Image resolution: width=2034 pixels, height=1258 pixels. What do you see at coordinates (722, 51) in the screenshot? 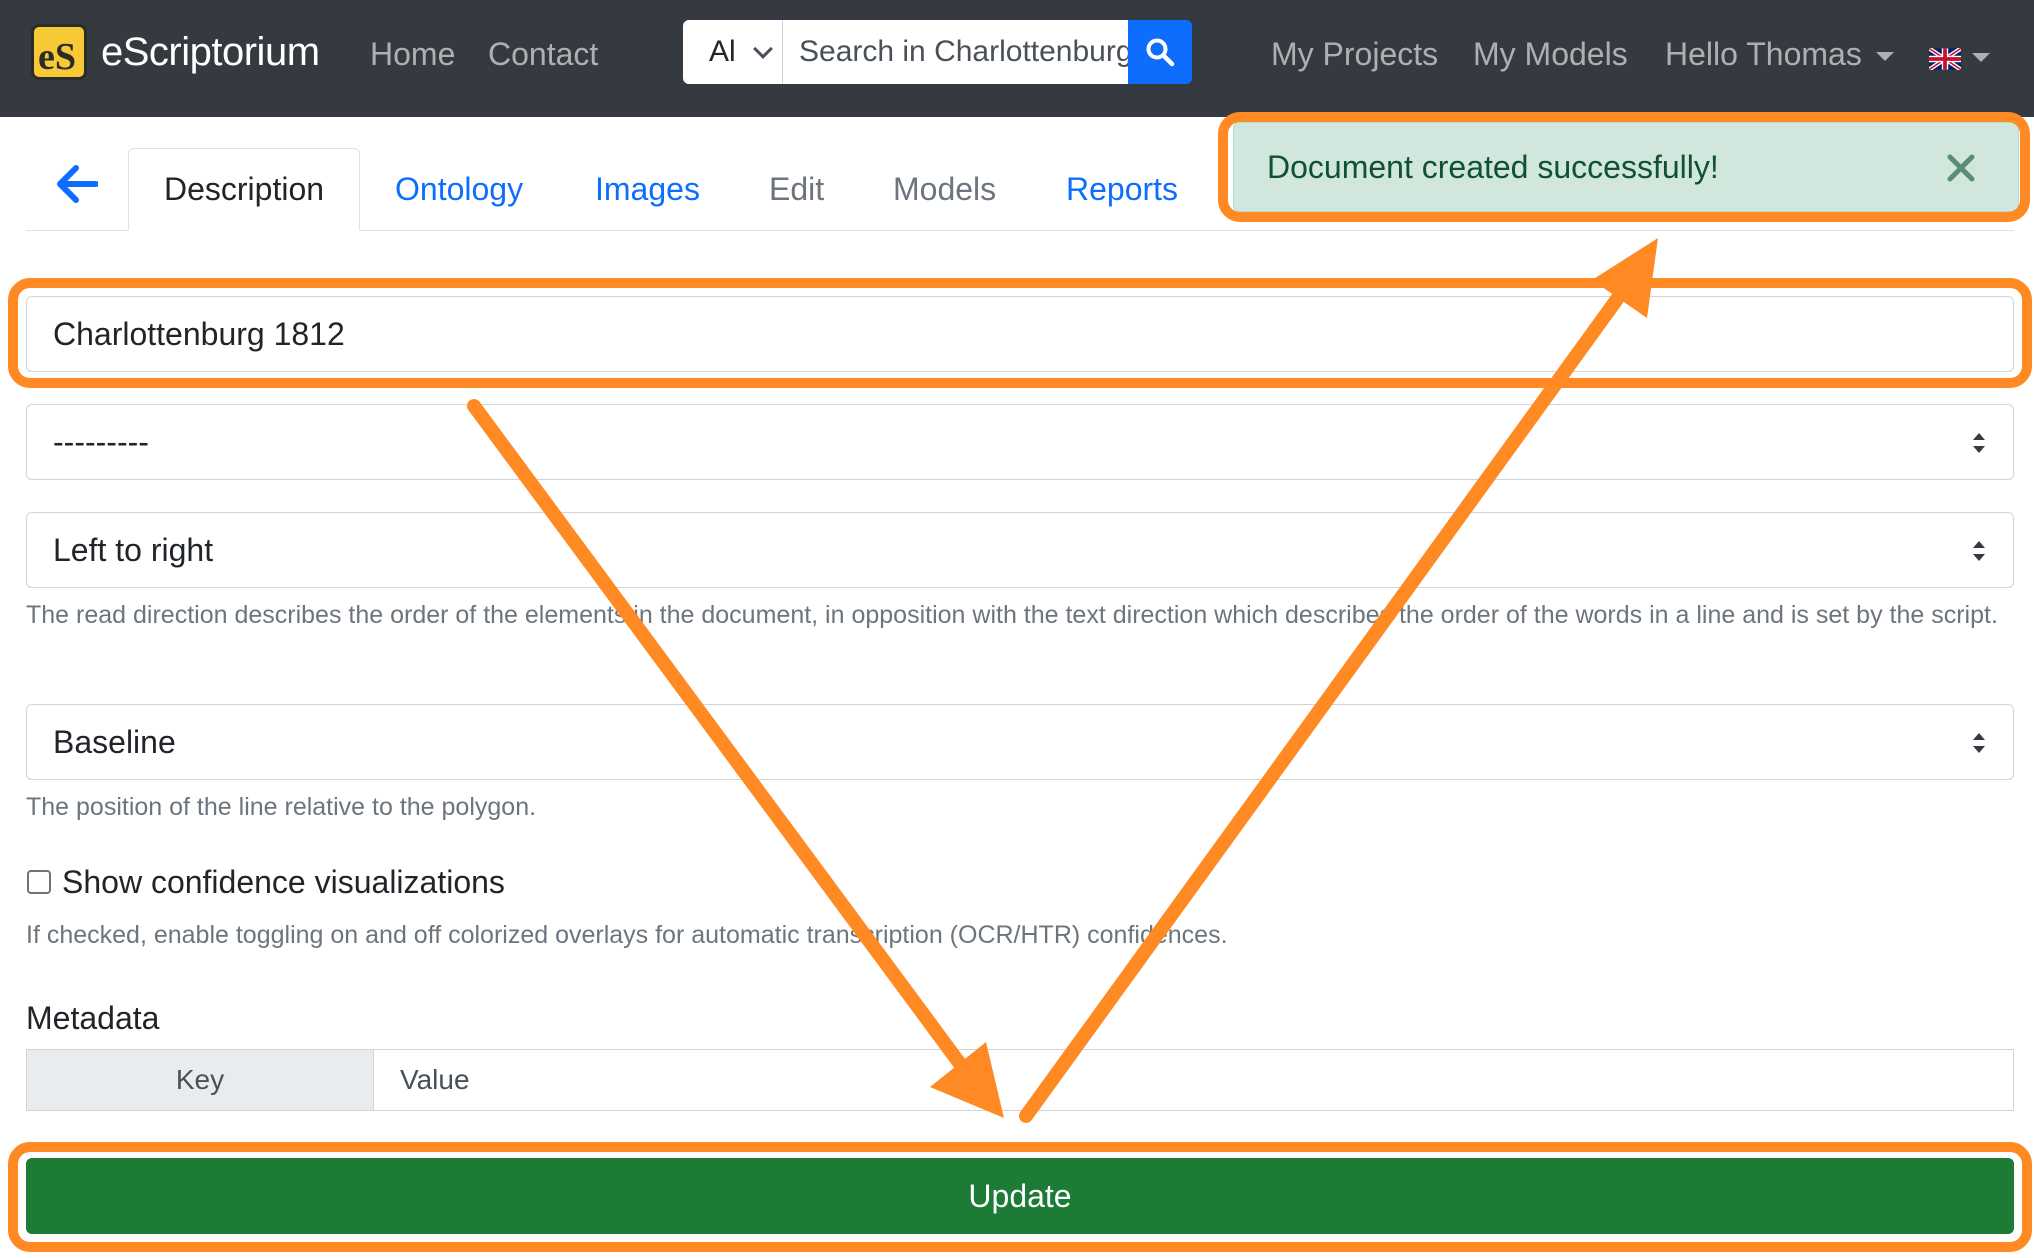
I see `search-scope-value: Al` at bounding box center [722, 51].